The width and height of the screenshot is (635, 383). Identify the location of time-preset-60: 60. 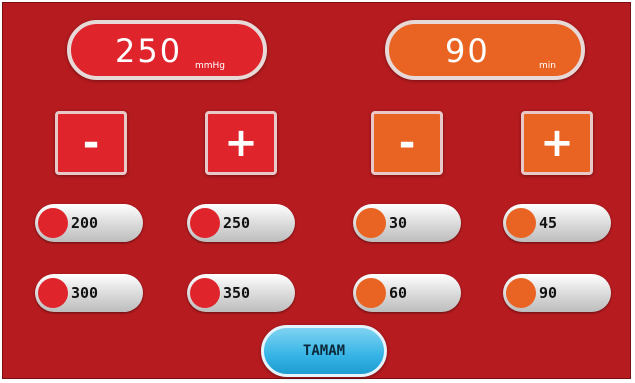
(407, 293).